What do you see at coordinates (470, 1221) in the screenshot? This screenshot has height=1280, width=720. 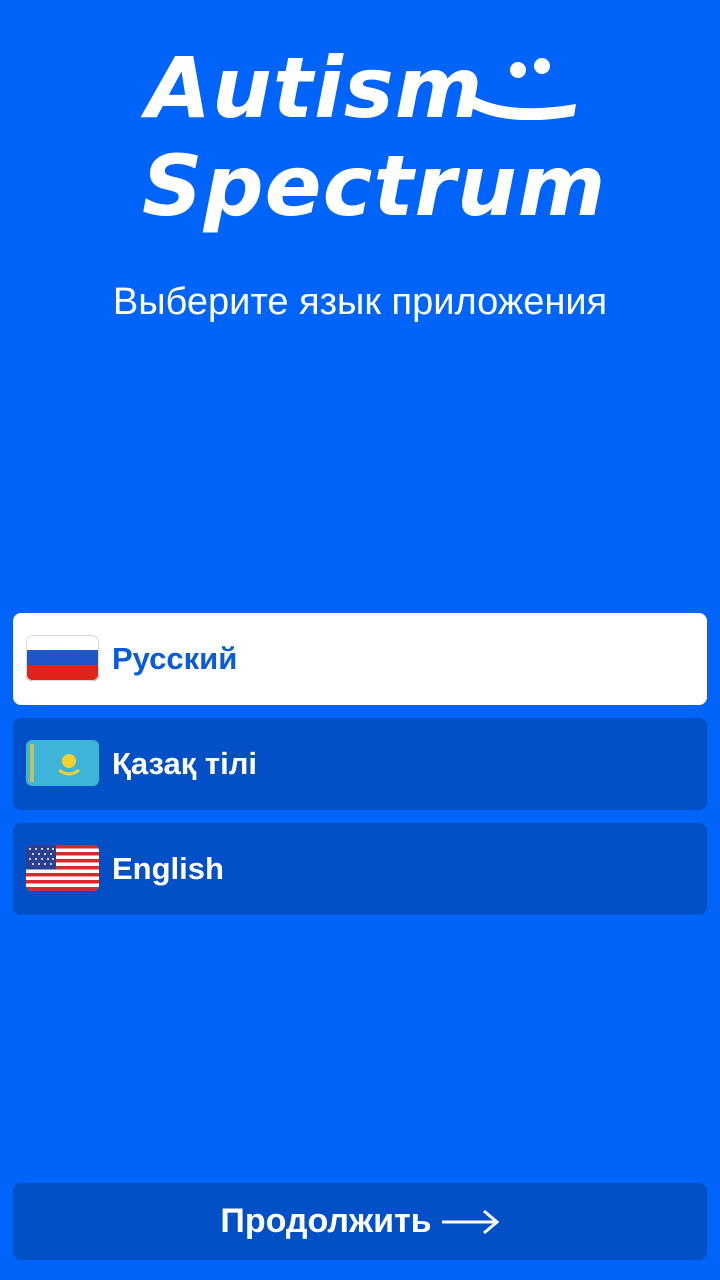 I see `arrow-right-icon` at bounding box center [470, 1221].